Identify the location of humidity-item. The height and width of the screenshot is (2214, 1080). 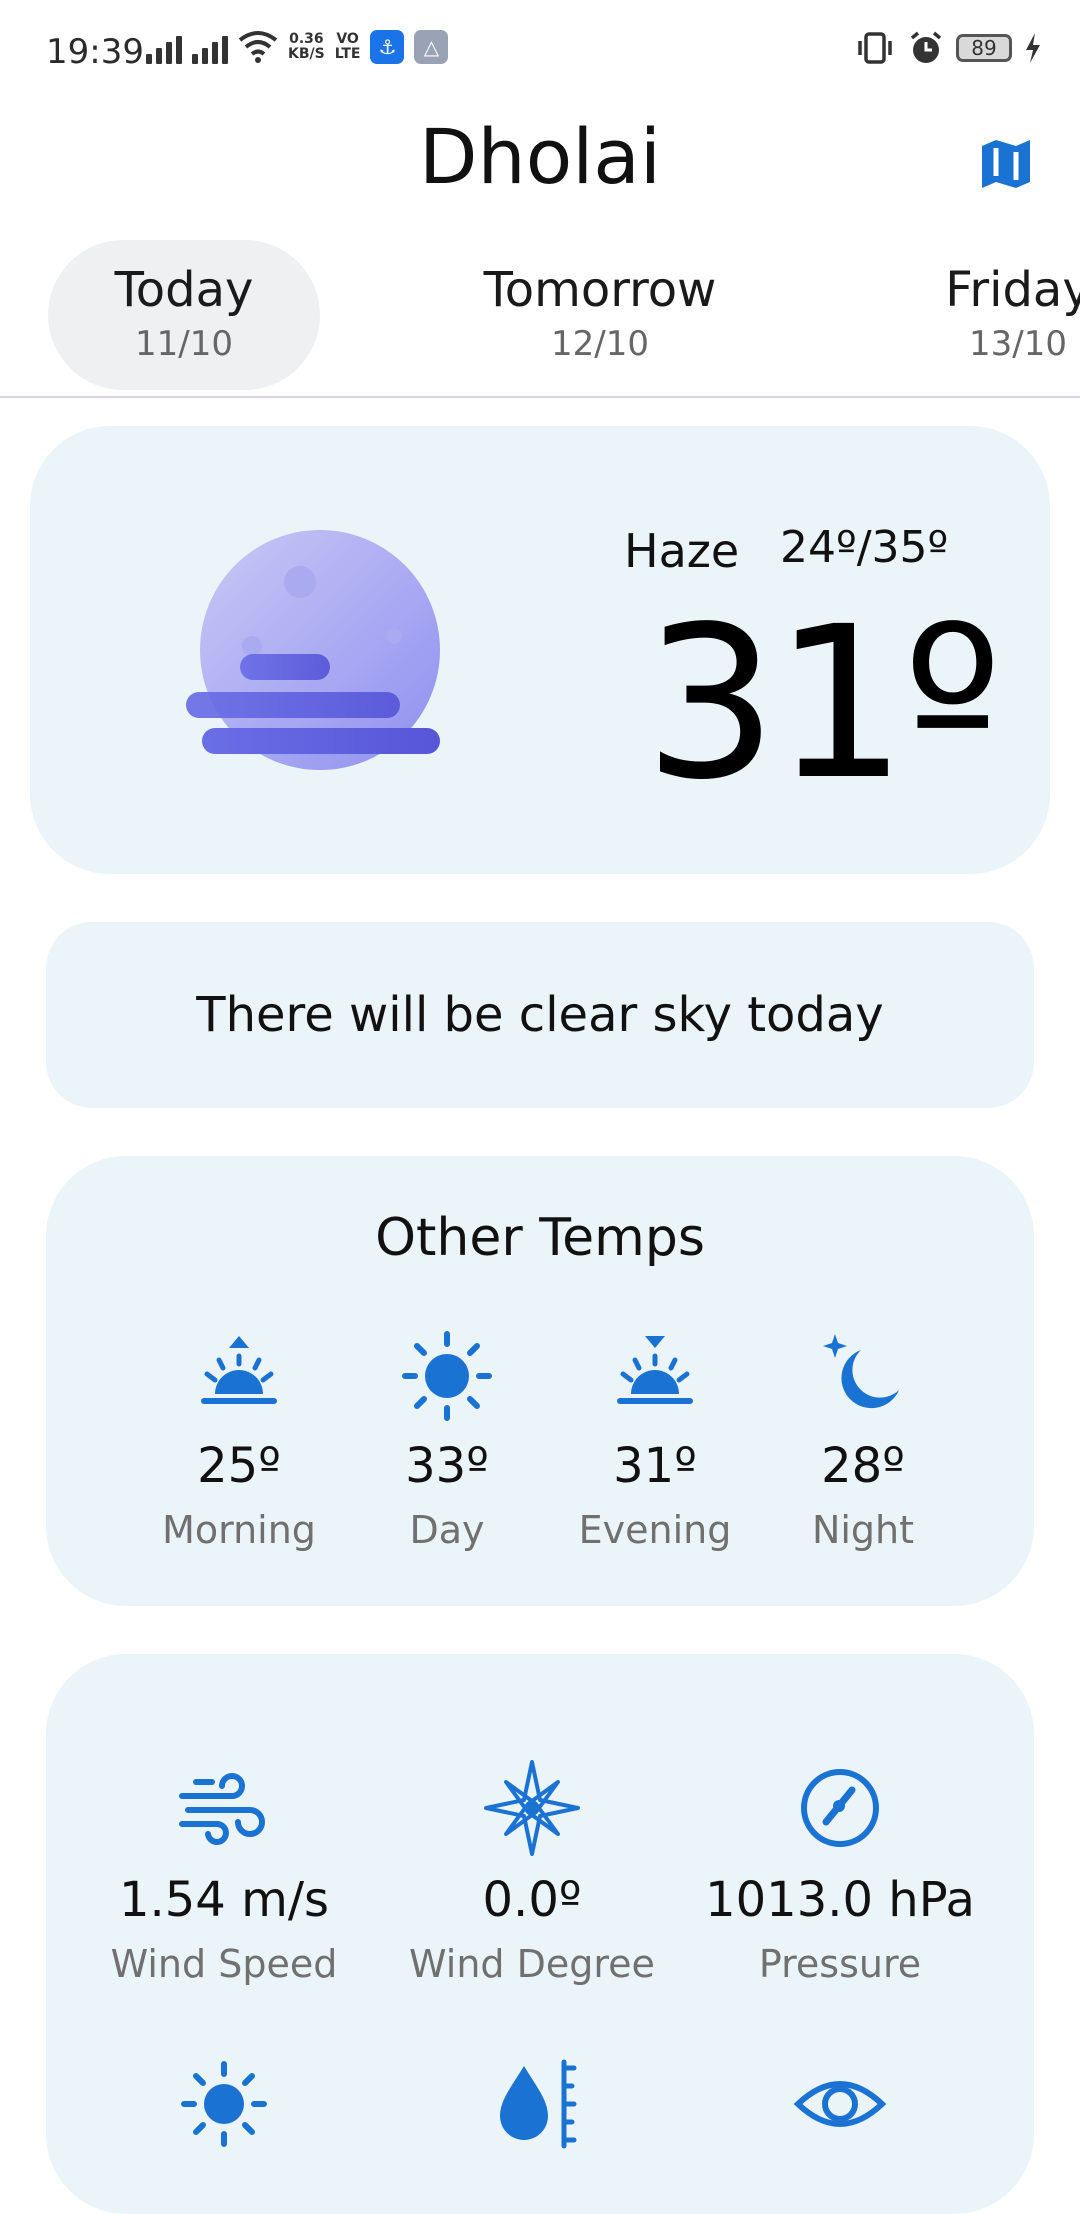
(532, 2106).